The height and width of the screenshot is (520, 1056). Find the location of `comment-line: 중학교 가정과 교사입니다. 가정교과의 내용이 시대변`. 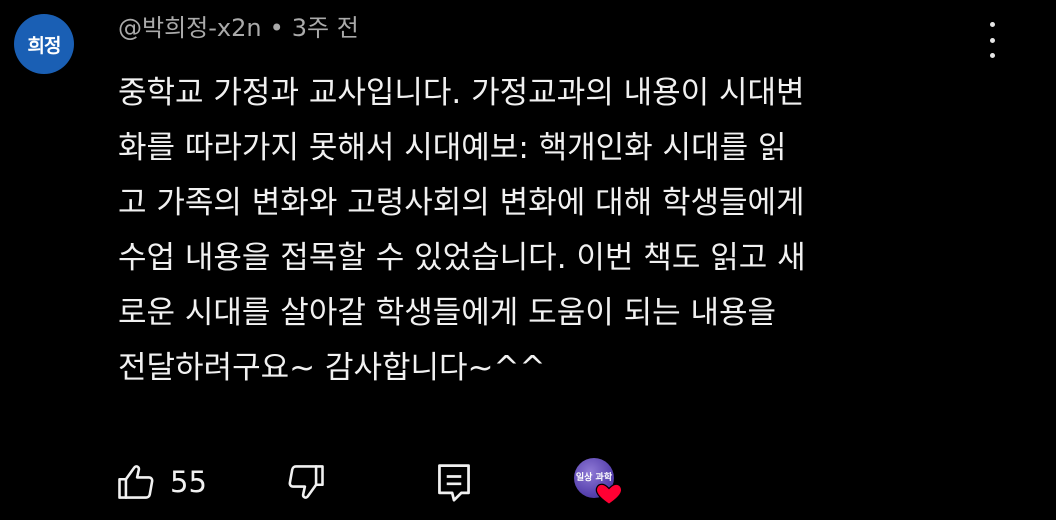

comment-line: 중학교 가정과 교사입니다. 가정교과의 내용이 시대변 is located at coordinates (461, 93).